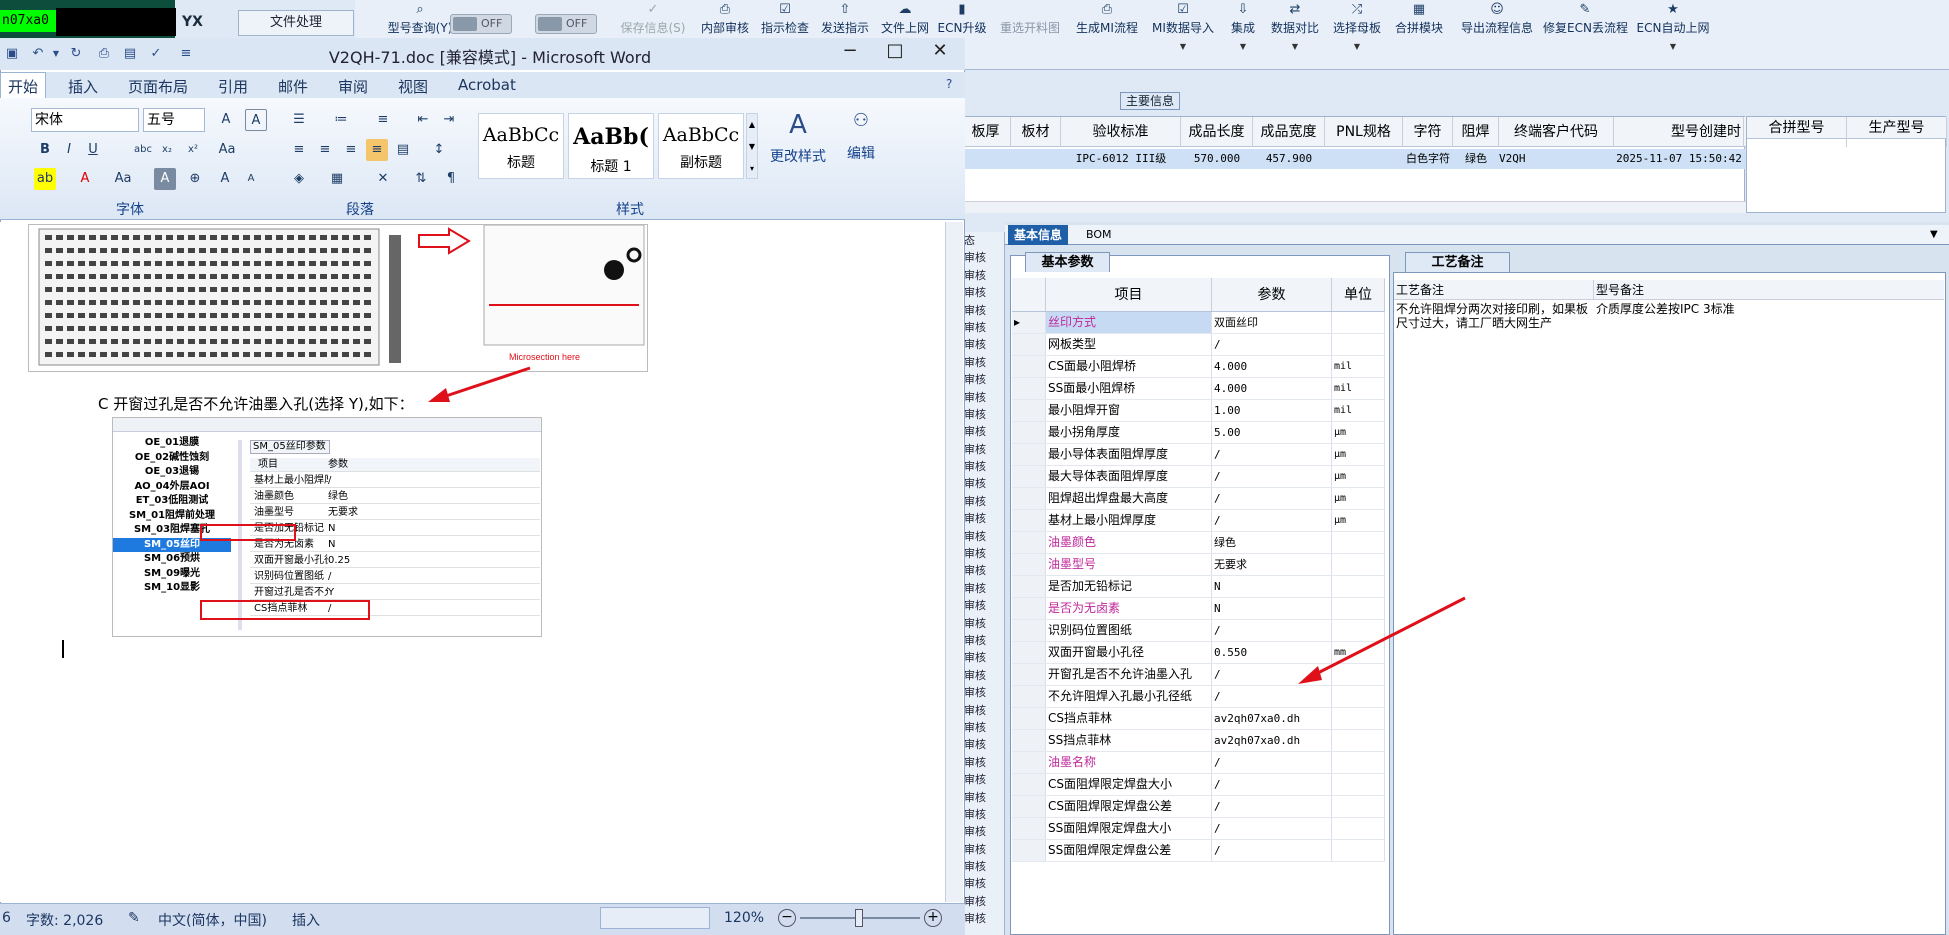 This screenshot has height=935, width=1949. Describe the element at coordinates (76, 54) in the screenshot. I see `redo-icon: ↻` at that location.